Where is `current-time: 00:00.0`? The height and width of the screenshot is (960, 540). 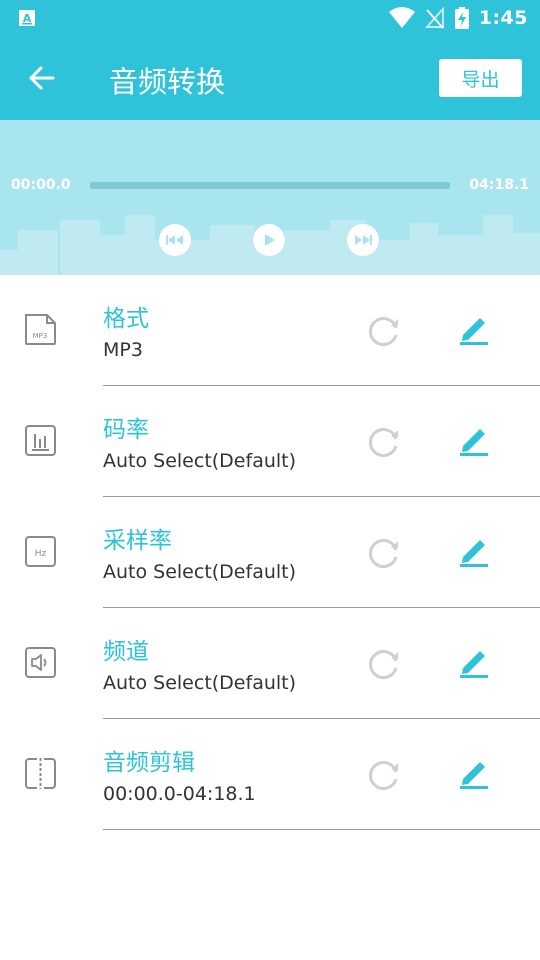
current-time: 00:00.0 is located at coordinates (41, 185).